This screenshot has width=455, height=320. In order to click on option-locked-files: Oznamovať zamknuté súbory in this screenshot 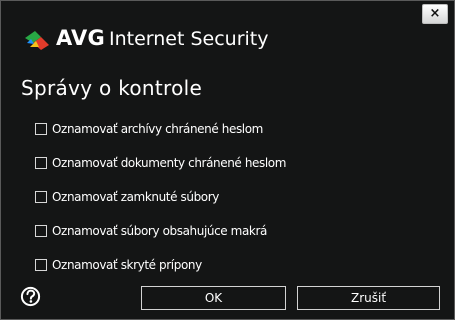, I will do `click(160, 197)`.